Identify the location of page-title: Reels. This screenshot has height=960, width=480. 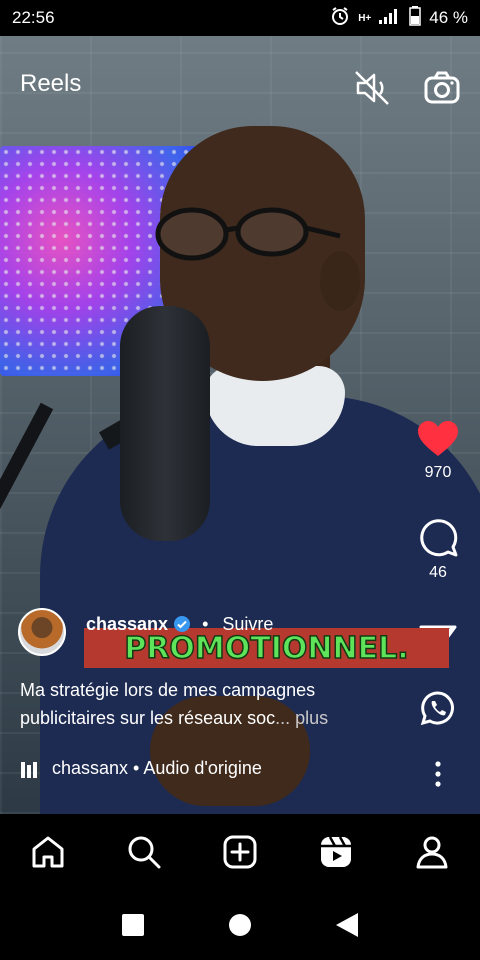
(51, 83).